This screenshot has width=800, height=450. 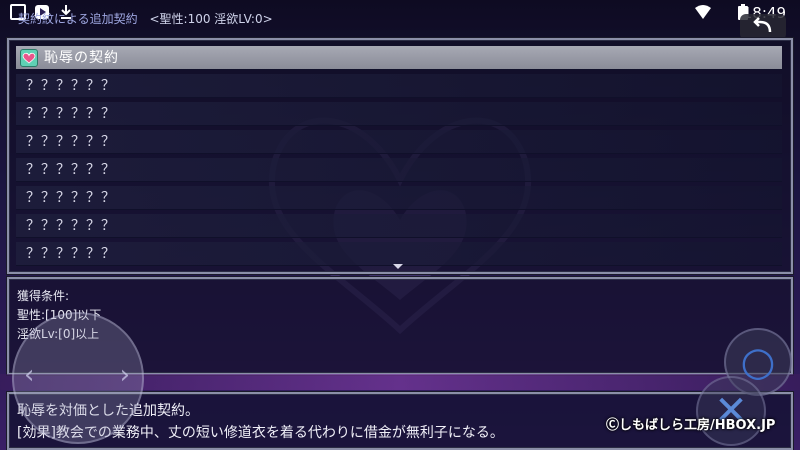 What do you see at coordinates (145, 18) in the screenshot?
I see `header-line: 契約紋による追加契約 <聖性:100 淫欲LV:0>` at bounding box center [145, 18].